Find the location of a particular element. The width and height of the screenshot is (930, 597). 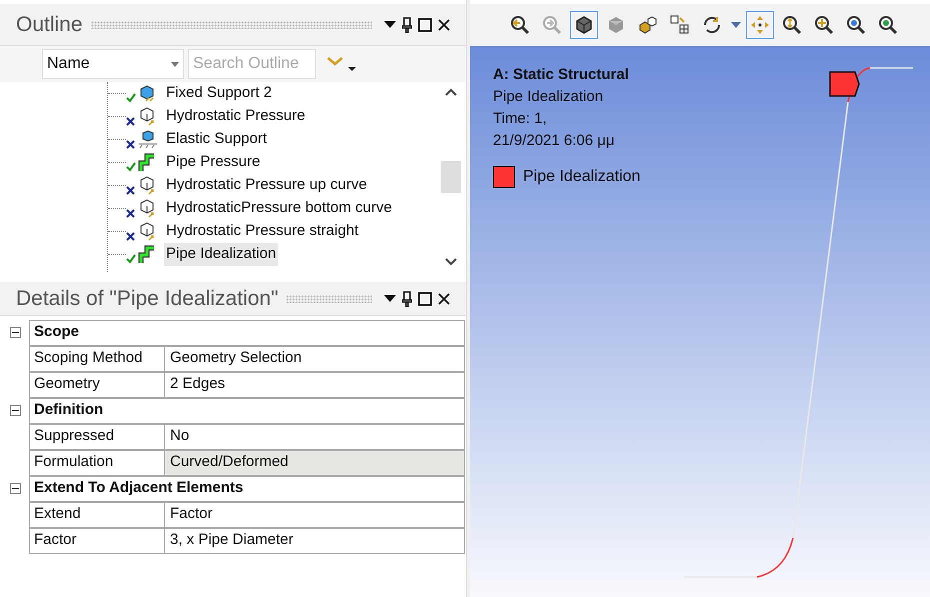

tree-item: Hydrostatic Pressure up curve is located at coordinates (266, 185).